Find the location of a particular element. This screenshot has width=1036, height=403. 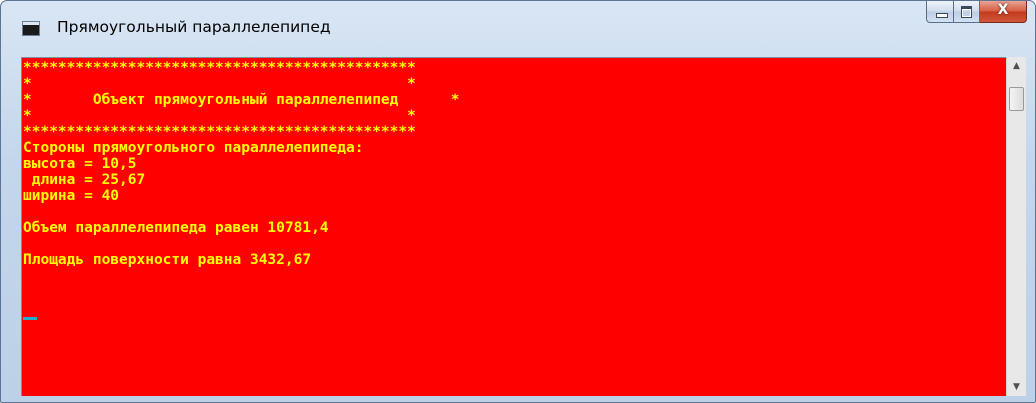

maximize-button is located at coordinates (967, 12).